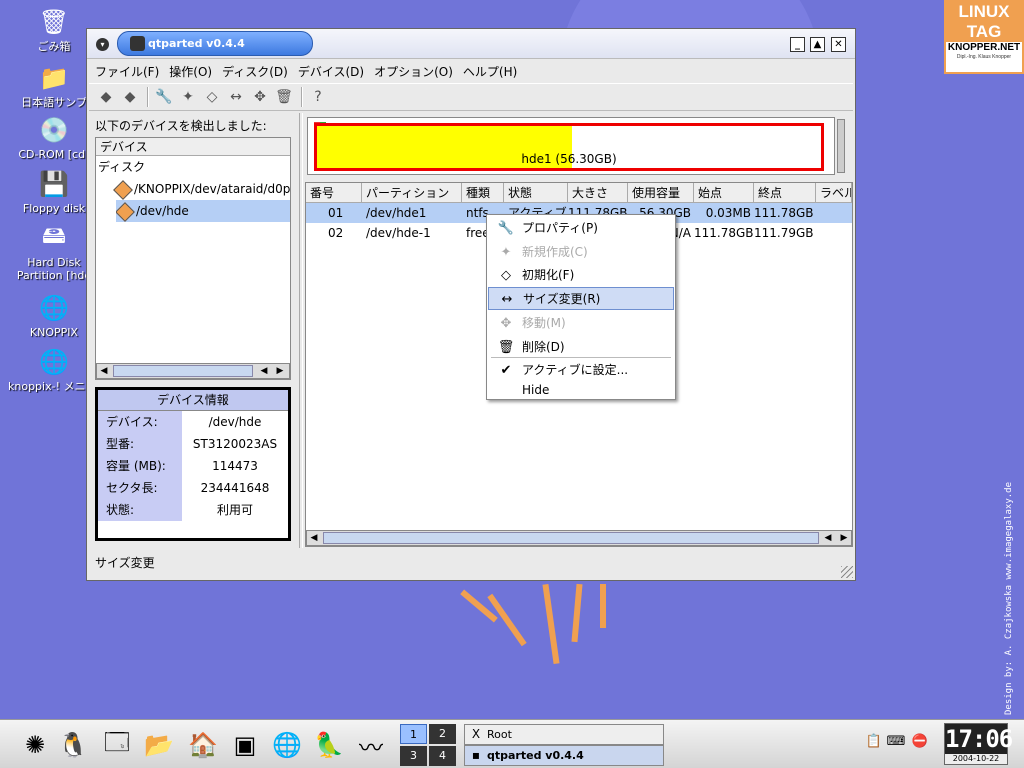  I want to click on close-button: ✕, so click(838, 44).